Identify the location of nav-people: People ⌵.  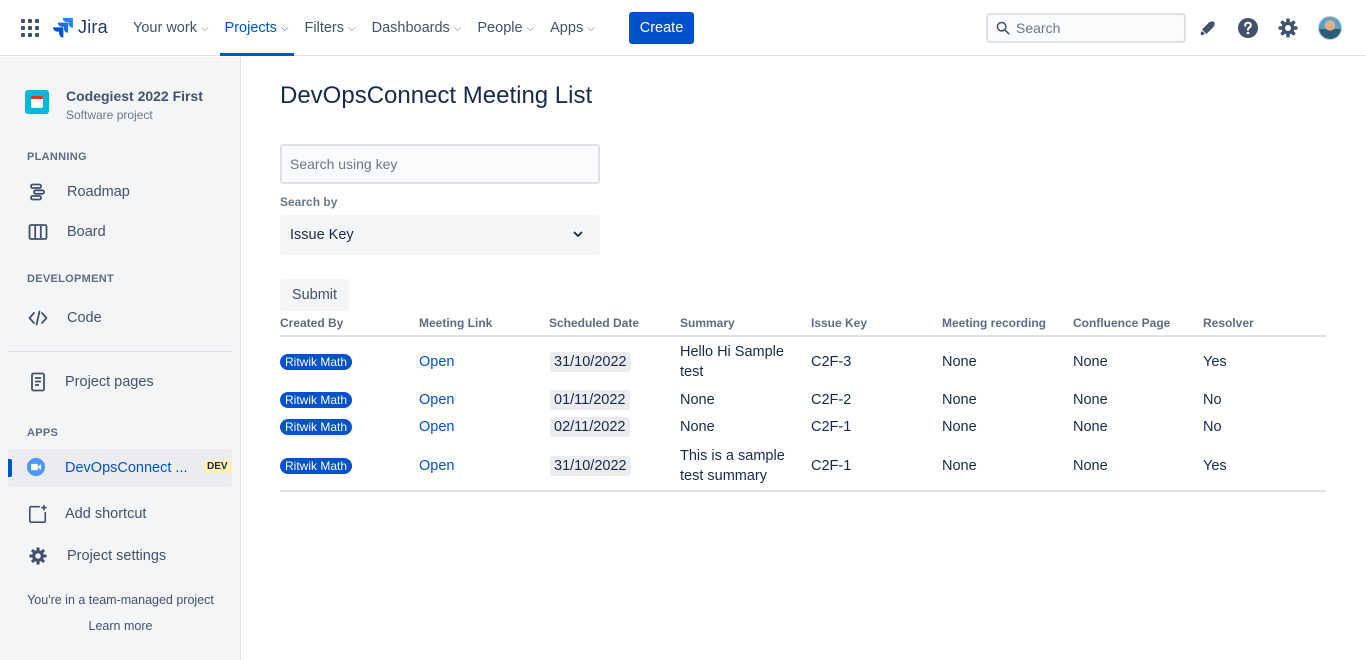
(505, 28).